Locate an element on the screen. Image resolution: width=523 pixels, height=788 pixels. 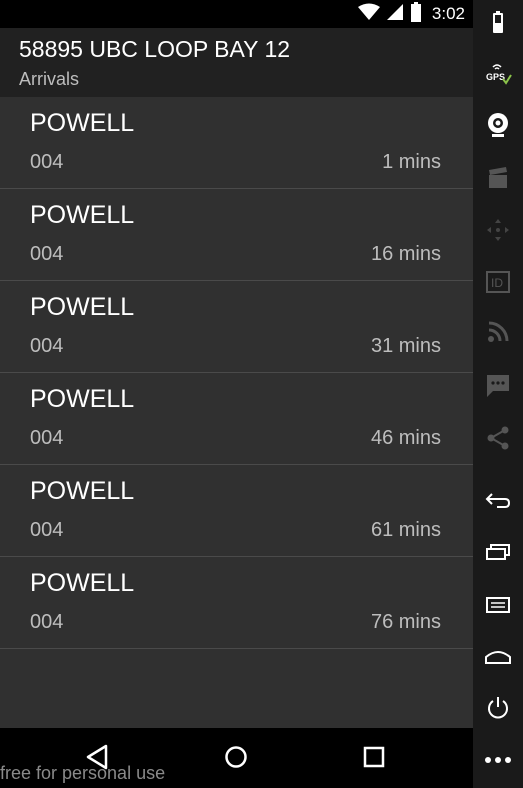
more-icon is located at coordinates (498, 760).